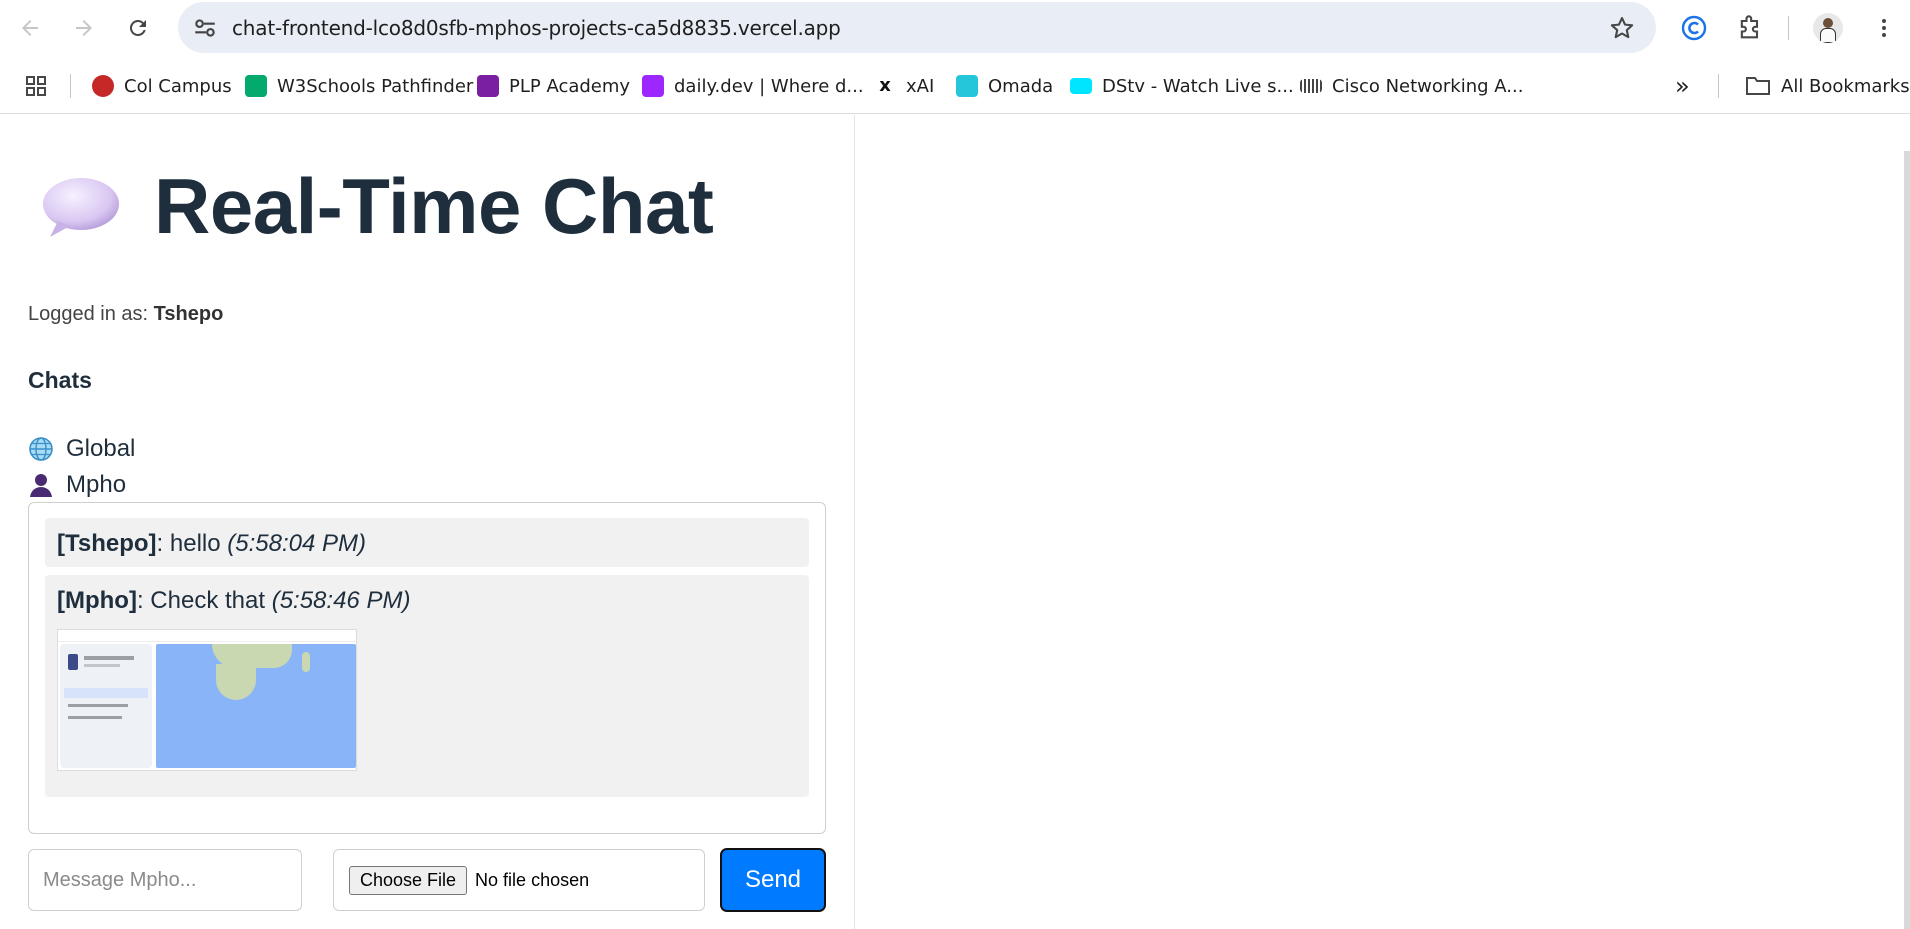 The height and width of the screenshot is (929, 1910). What do you see at coordinates (375, 86) in the screenshot?
I see `bookmark-label: W3Schools Pathfinder` at bounding box center [375, 86].